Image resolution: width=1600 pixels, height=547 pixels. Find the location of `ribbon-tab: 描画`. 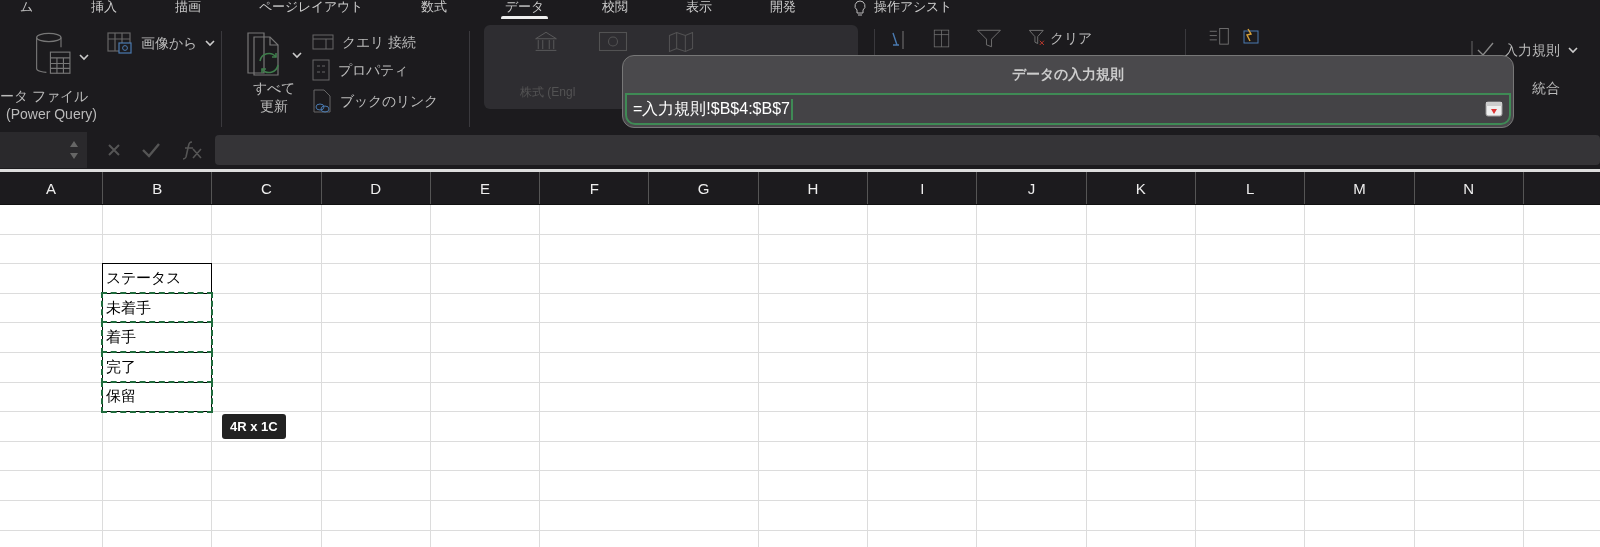

ribbon-tab: 描画 is located at coordinates (188, 9).